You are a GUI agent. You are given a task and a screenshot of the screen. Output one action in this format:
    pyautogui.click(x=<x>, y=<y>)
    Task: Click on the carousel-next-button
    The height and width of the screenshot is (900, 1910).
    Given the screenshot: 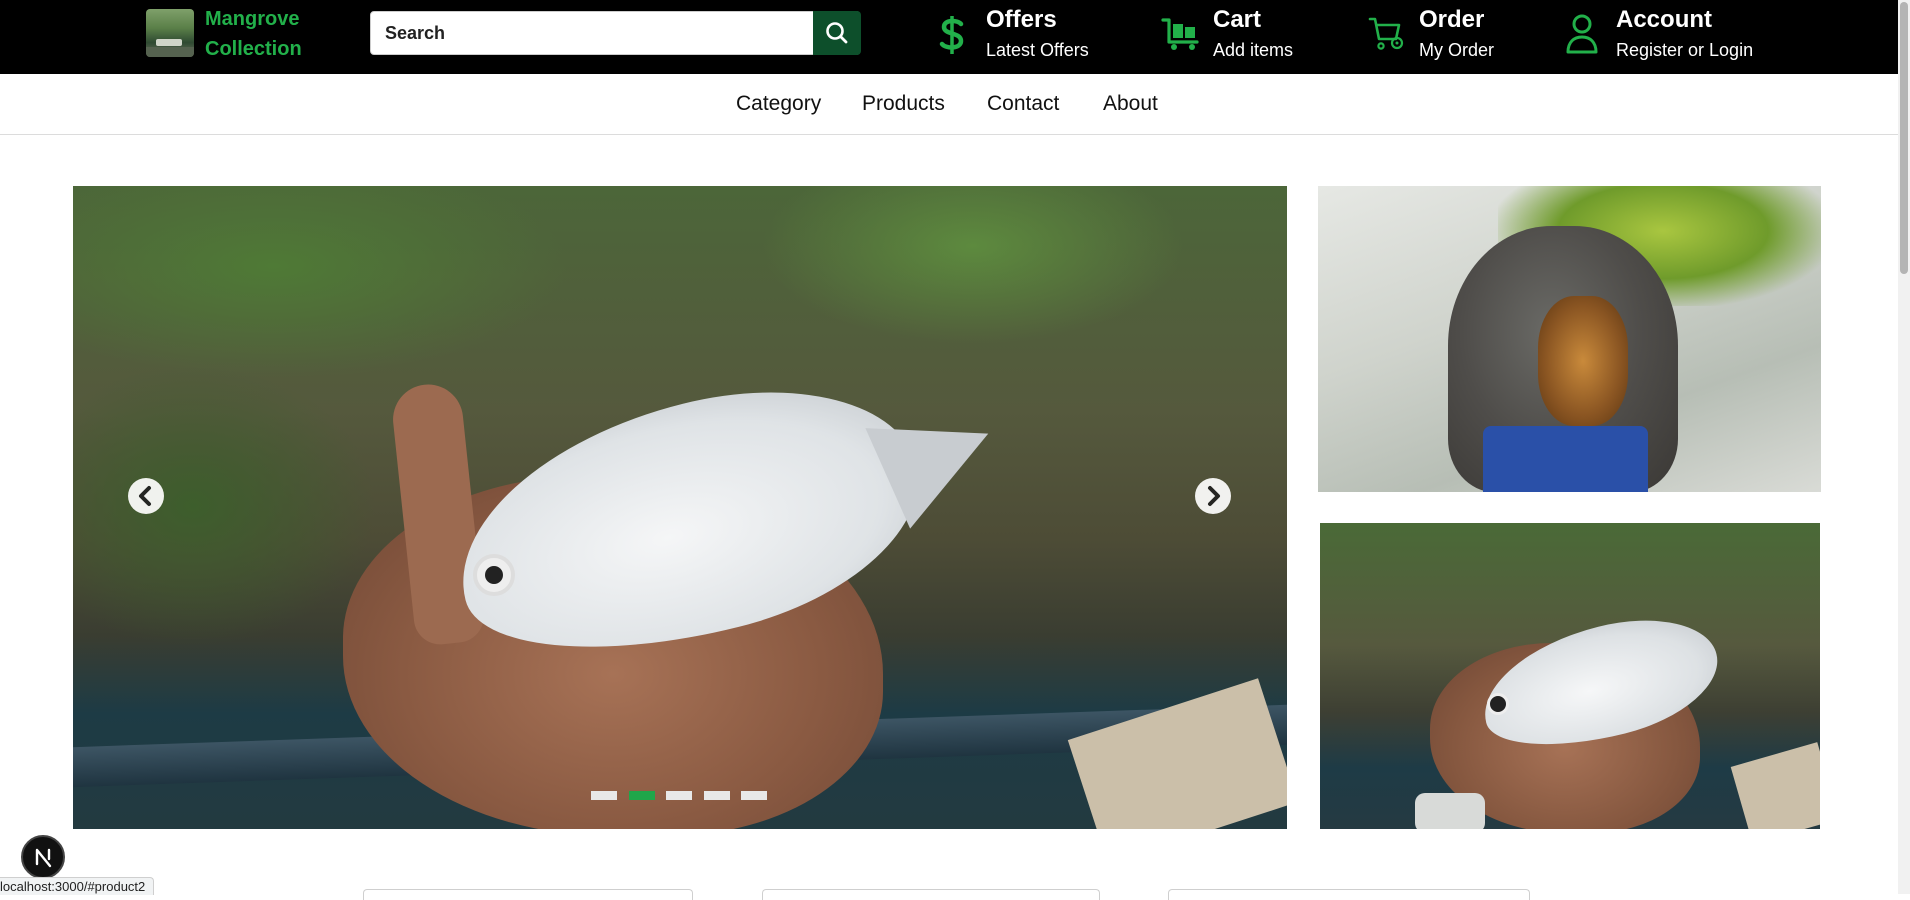 What is the action you would take?
    pyautogui.click(x=1213, y=496)
    